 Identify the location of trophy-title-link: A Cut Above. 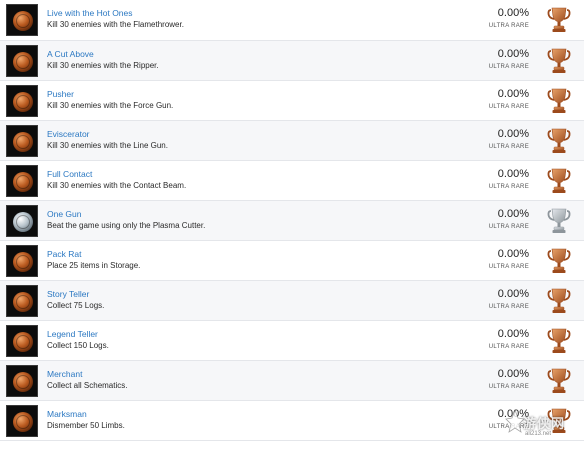
(70, 54).